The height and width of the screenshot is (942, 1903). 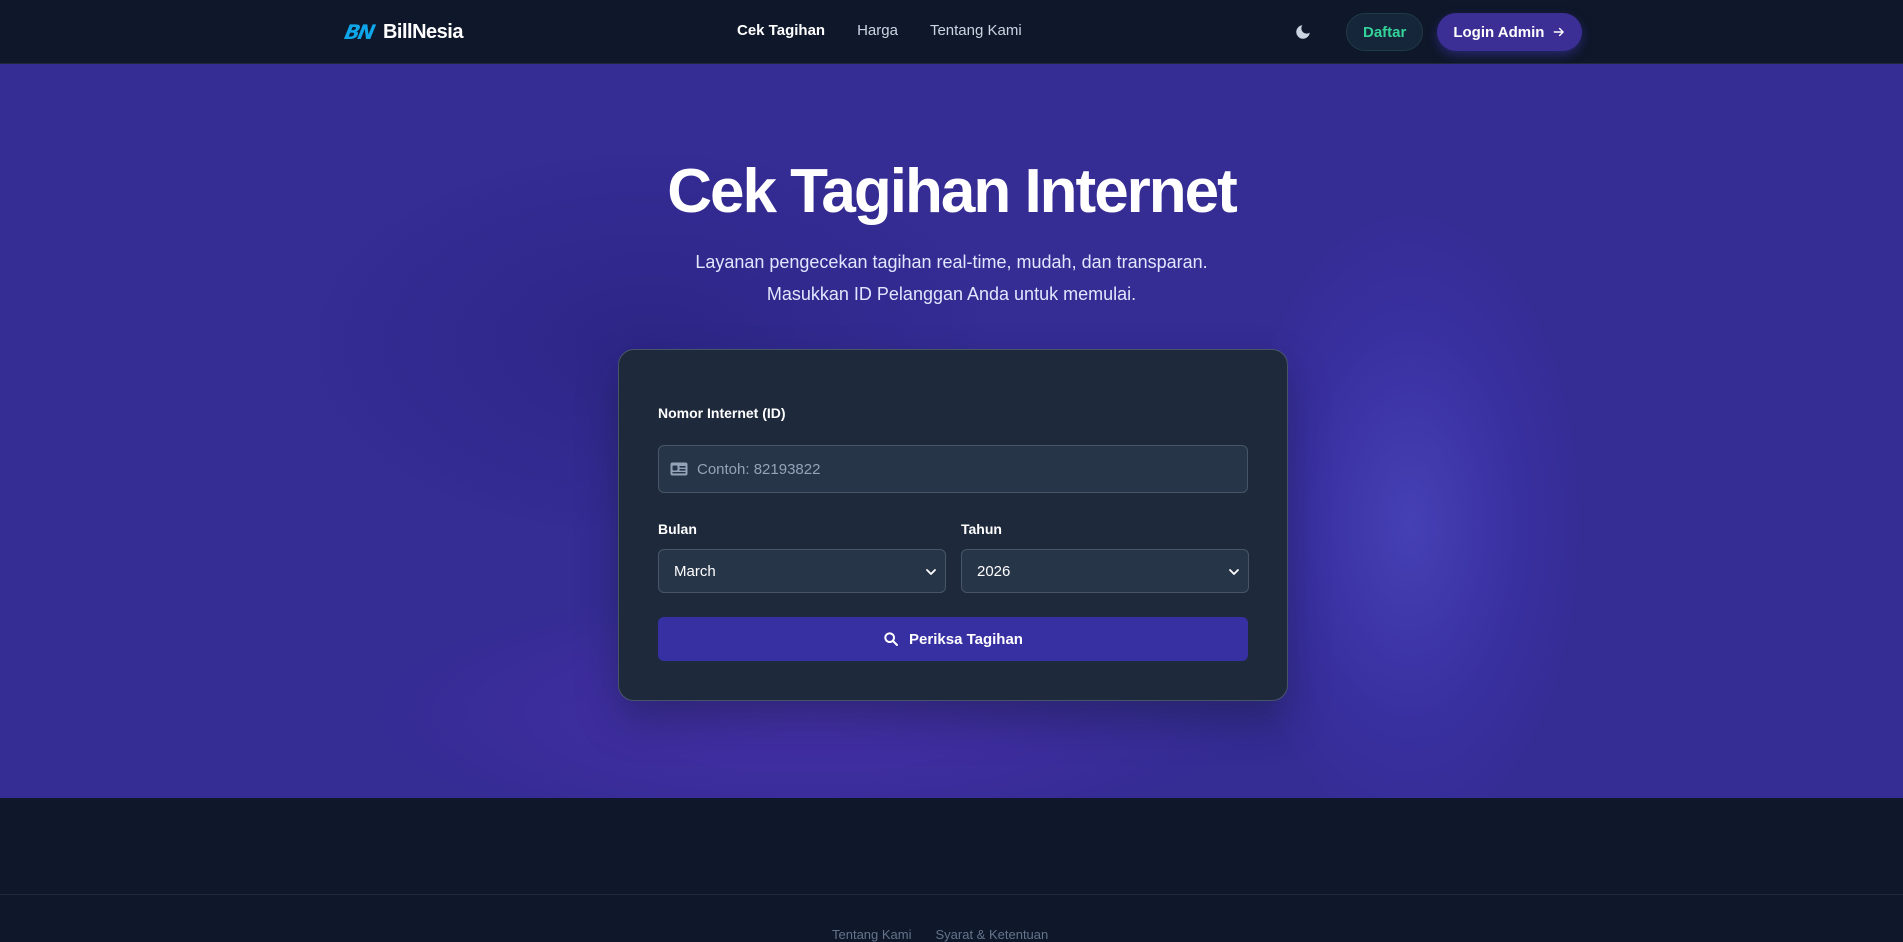 What do you see at coordinates (781, 32) in the screenshot?
I see `nav-link-cek-tagihan: Cek Tagihan` at bounding box center [781, 32].